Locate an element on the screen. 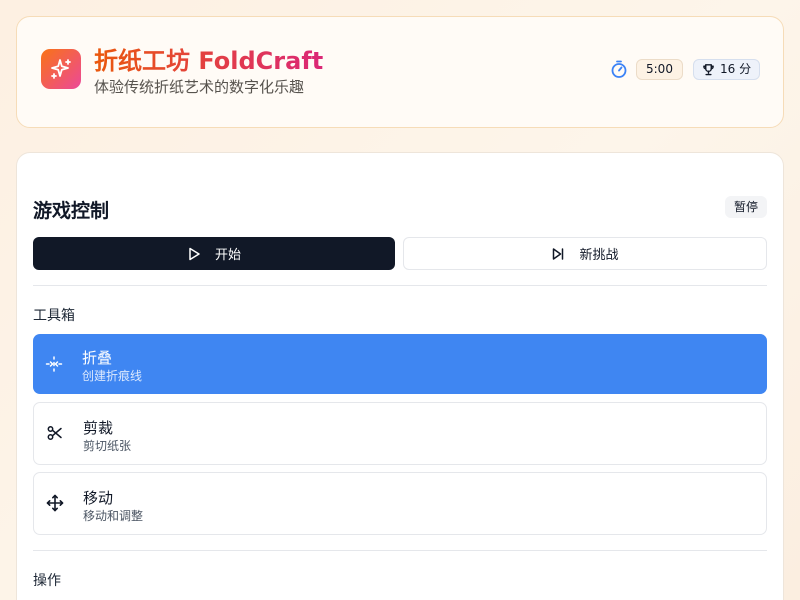 The height and width of the screenshot is (600, 800). score-badge: 16 分 is located at coordinates (727, 69).